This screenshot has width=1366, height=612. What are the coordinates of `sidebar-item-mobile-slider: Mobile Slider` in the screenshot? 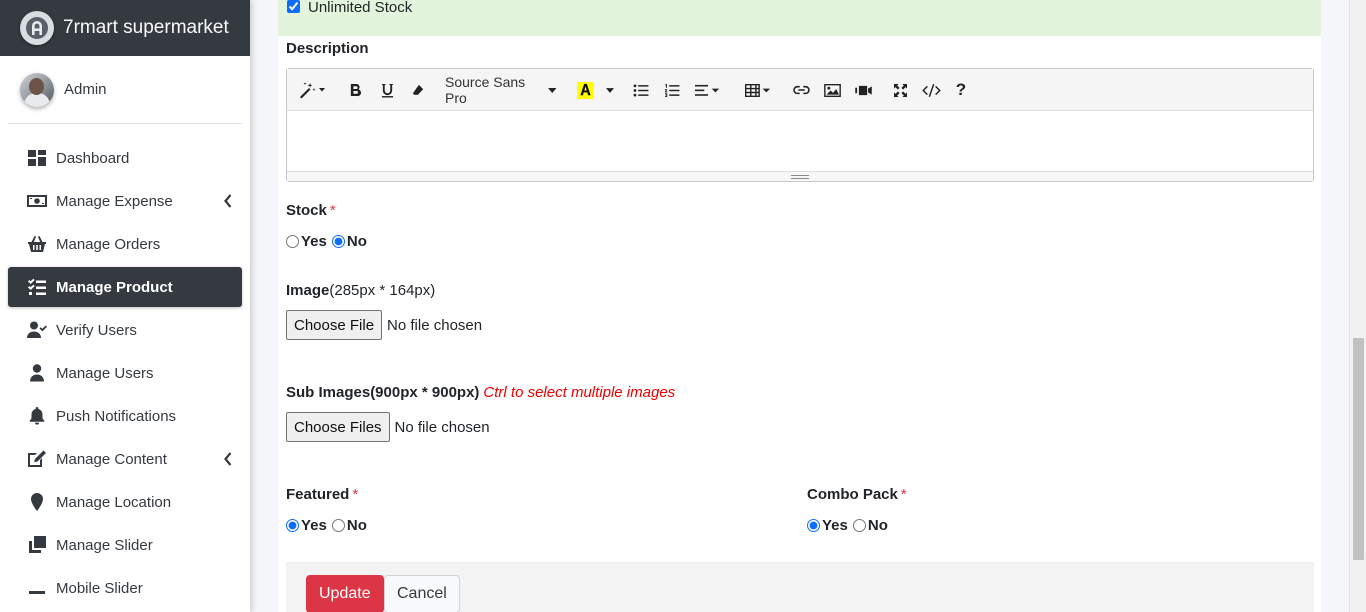 It's located at (125, 588).